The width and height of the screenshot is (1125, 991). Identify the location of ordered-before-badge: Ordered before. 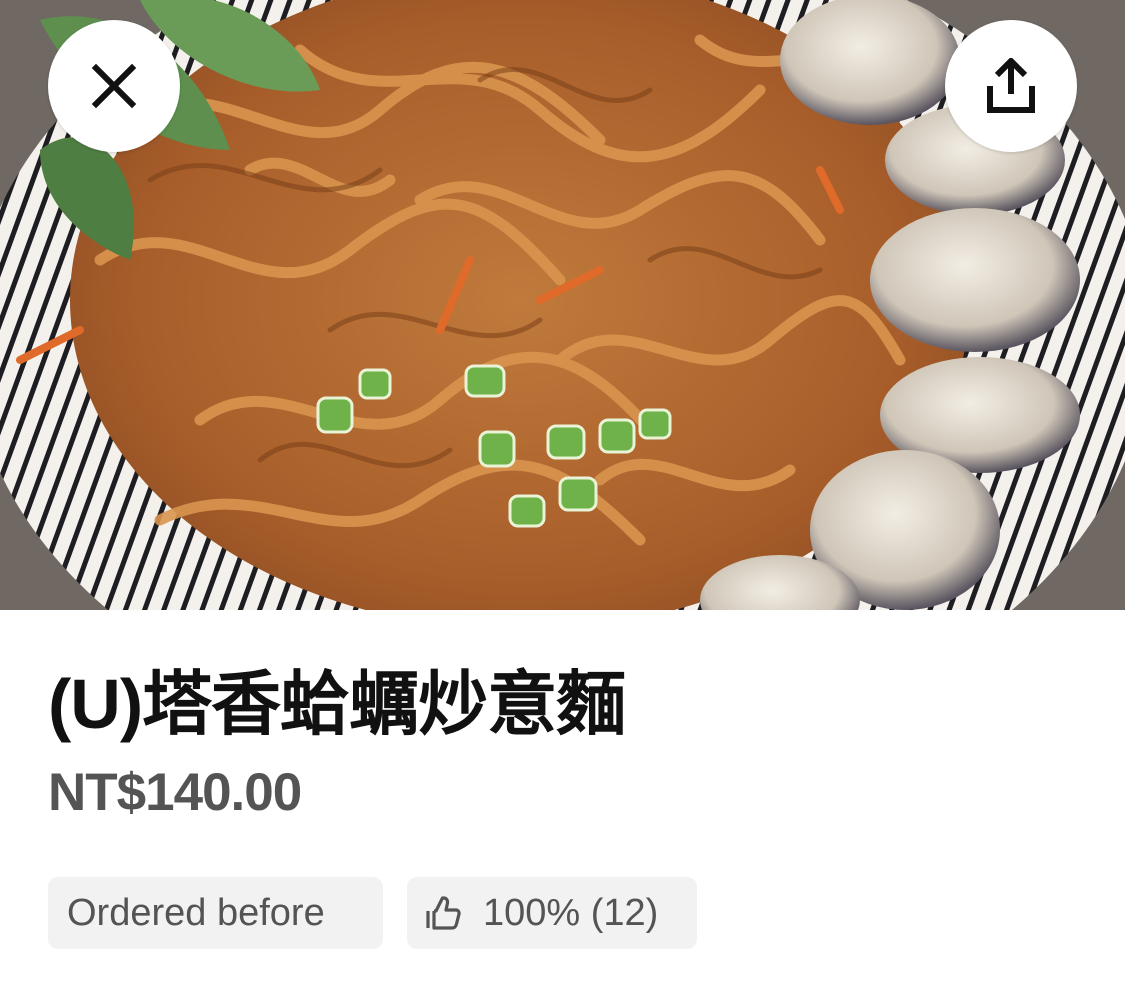
(215, 913).